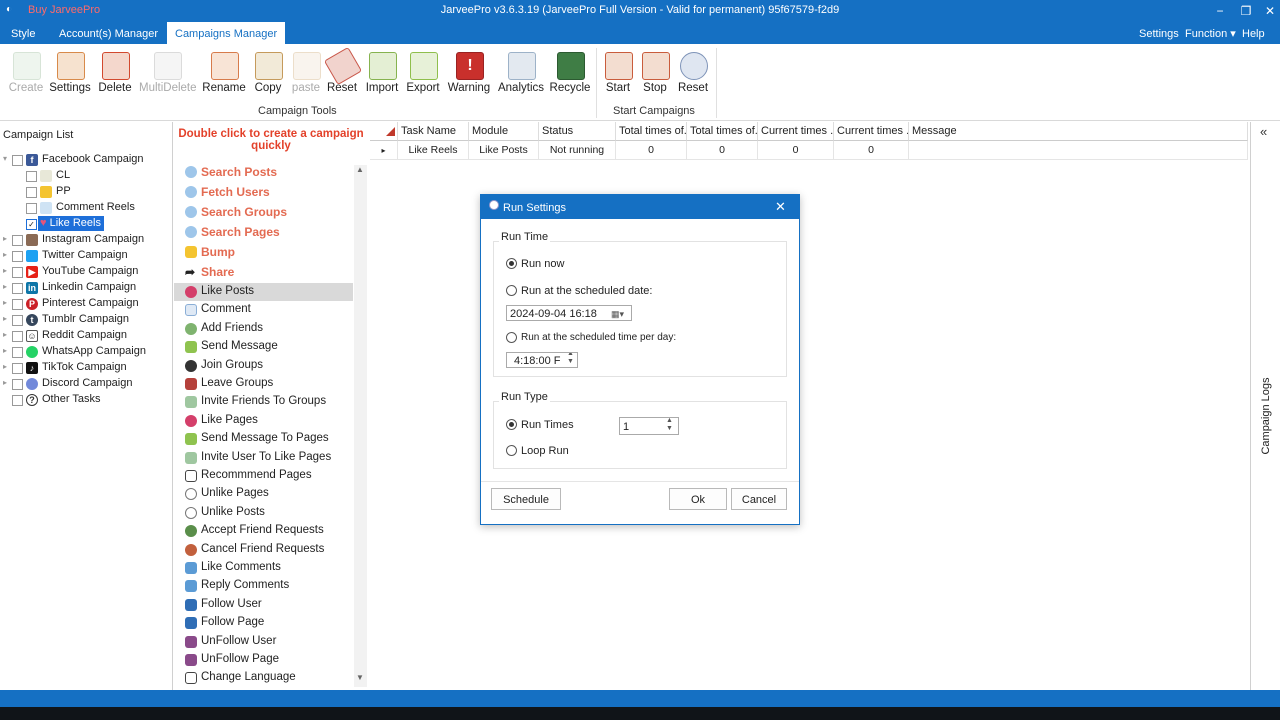  I want to click on table-cell-total-times-2: 0, so click(722, 150).